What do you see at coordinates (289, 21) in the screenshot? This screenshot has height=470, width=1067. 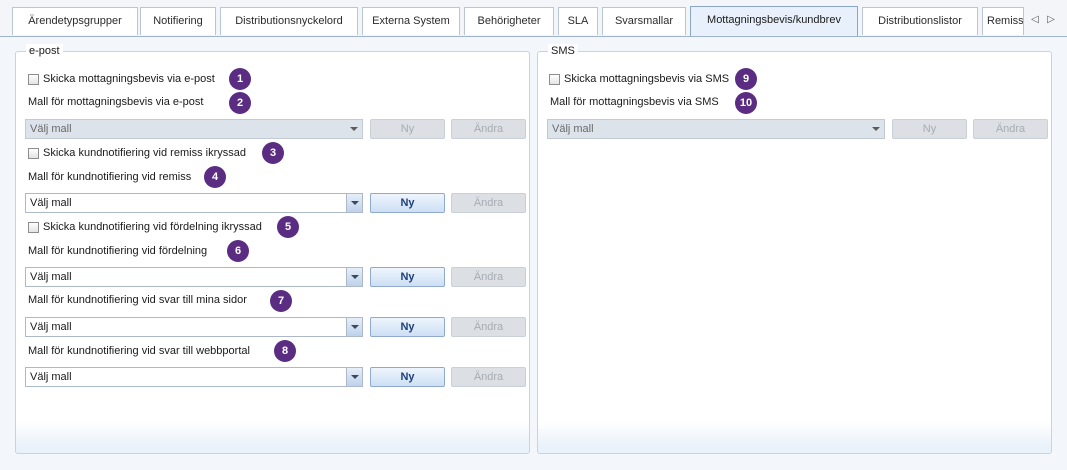 I see `tab-distributionsnyckelord: Distributionsnyckelord` at bounding box center [289, 21].